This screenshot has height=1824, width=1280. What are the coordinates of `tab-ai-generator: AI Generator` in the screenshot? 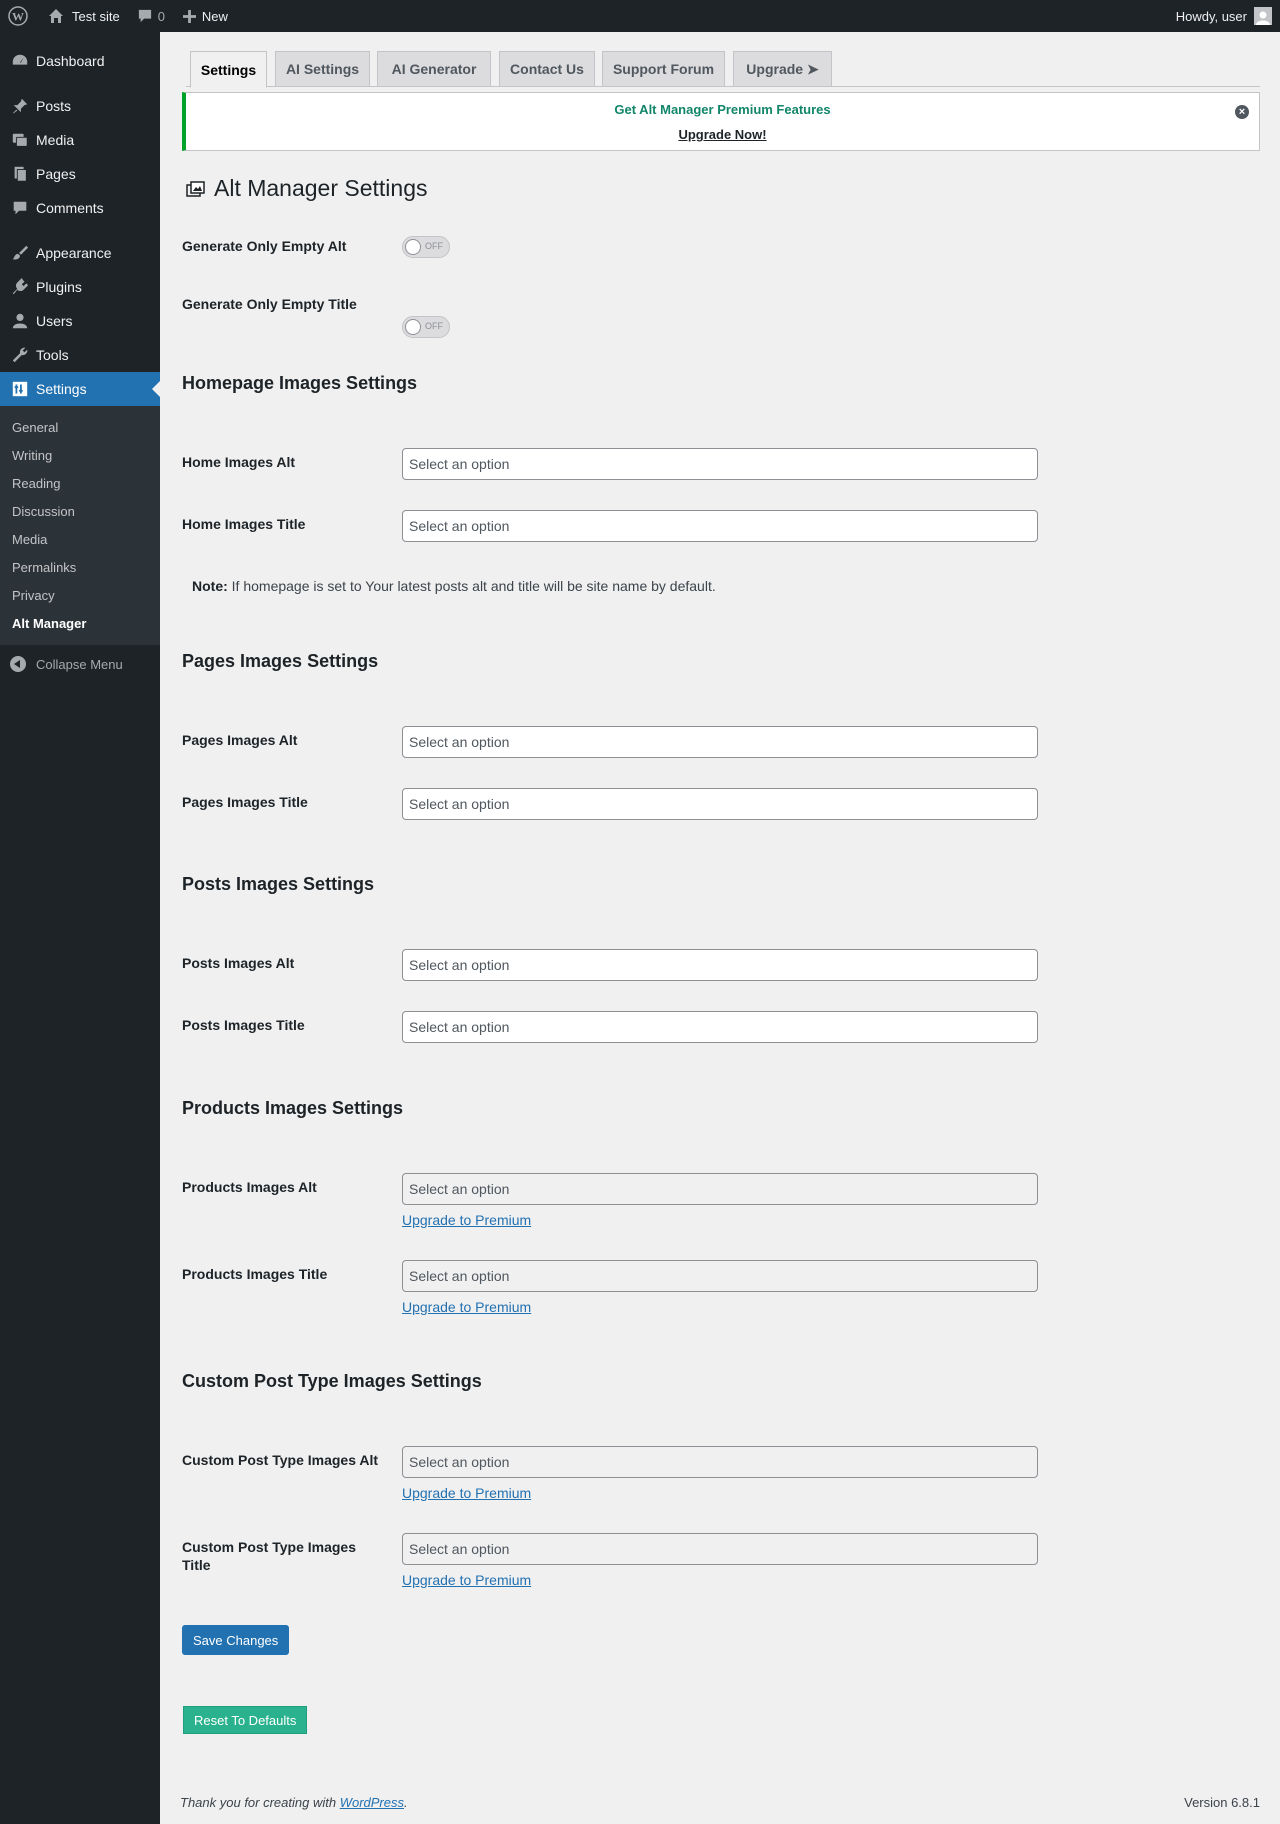 It's located at (434, 69).